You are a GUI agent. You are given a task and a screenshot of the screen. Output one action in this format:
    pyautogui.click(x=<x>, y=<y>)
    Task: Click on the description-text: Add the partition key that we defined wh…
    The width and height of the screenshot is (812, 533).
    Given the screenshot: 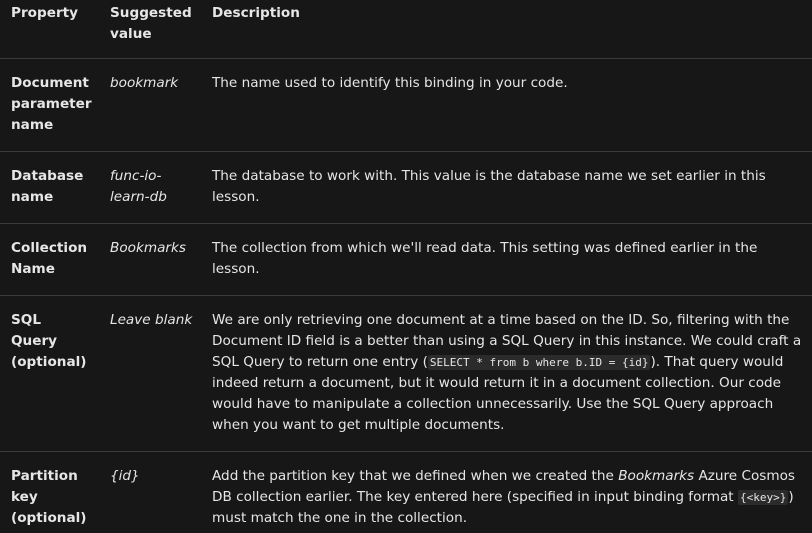 What is the action you would take?
    pyautogui.click(x=415, y=476)
    